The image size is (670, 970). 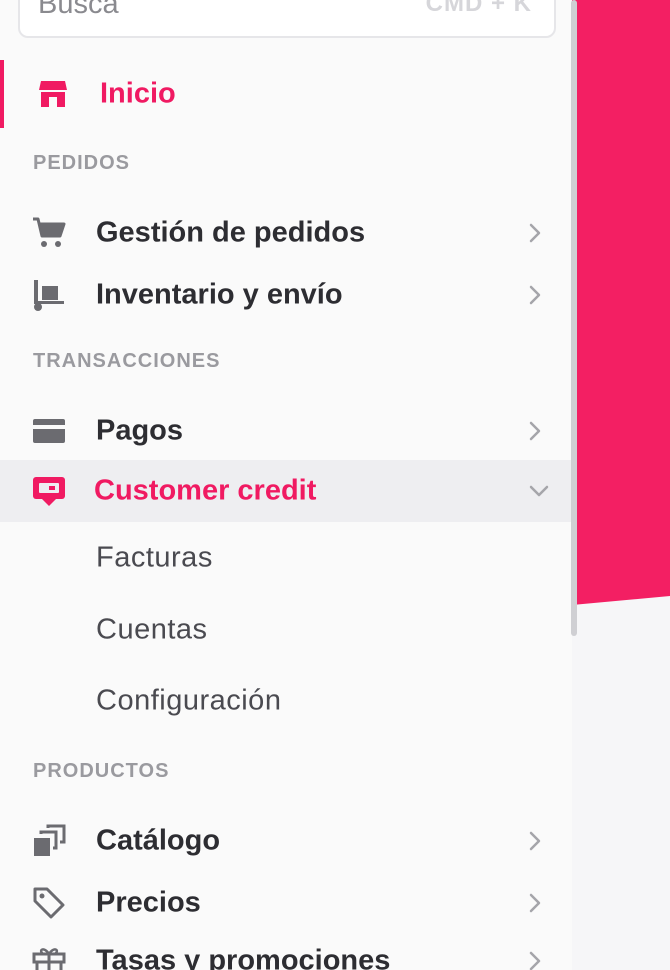 What do you see at coordinates (286, 558) in the screenshot?
I see `sidebar-subitem-facturas: Facturas` at bounding box center [286, 558].